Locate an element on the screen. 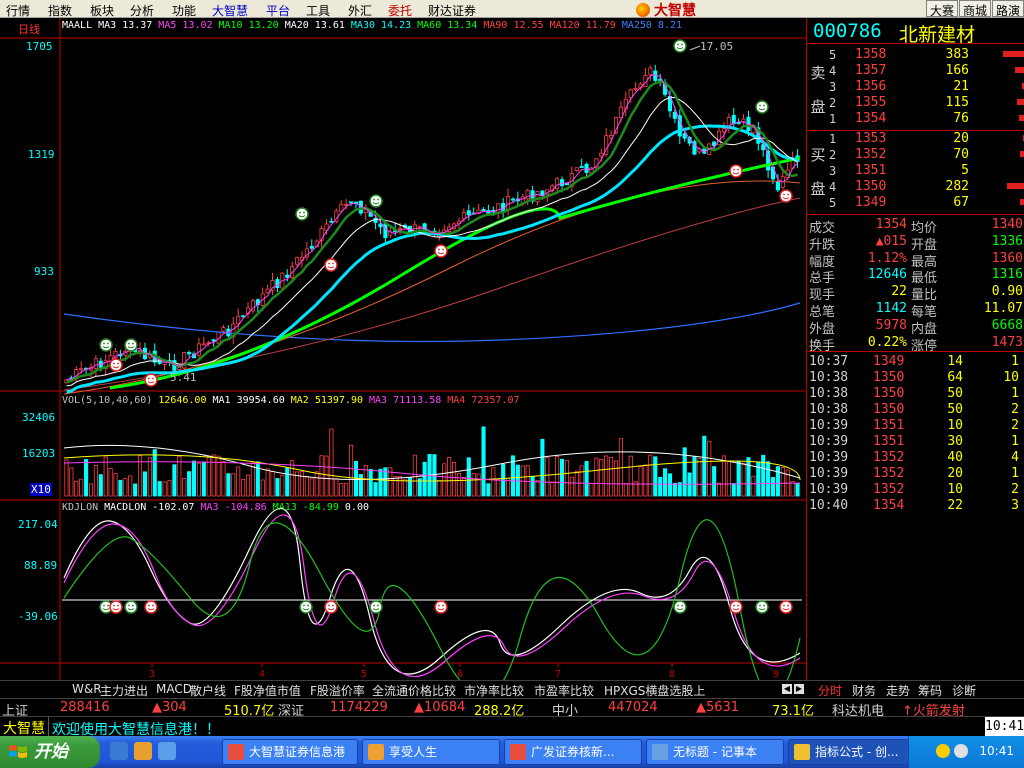 The height and width of the screenshot is (768, 1024). menu-item-zhishu: 指数 is located at coordinates (60, 10).